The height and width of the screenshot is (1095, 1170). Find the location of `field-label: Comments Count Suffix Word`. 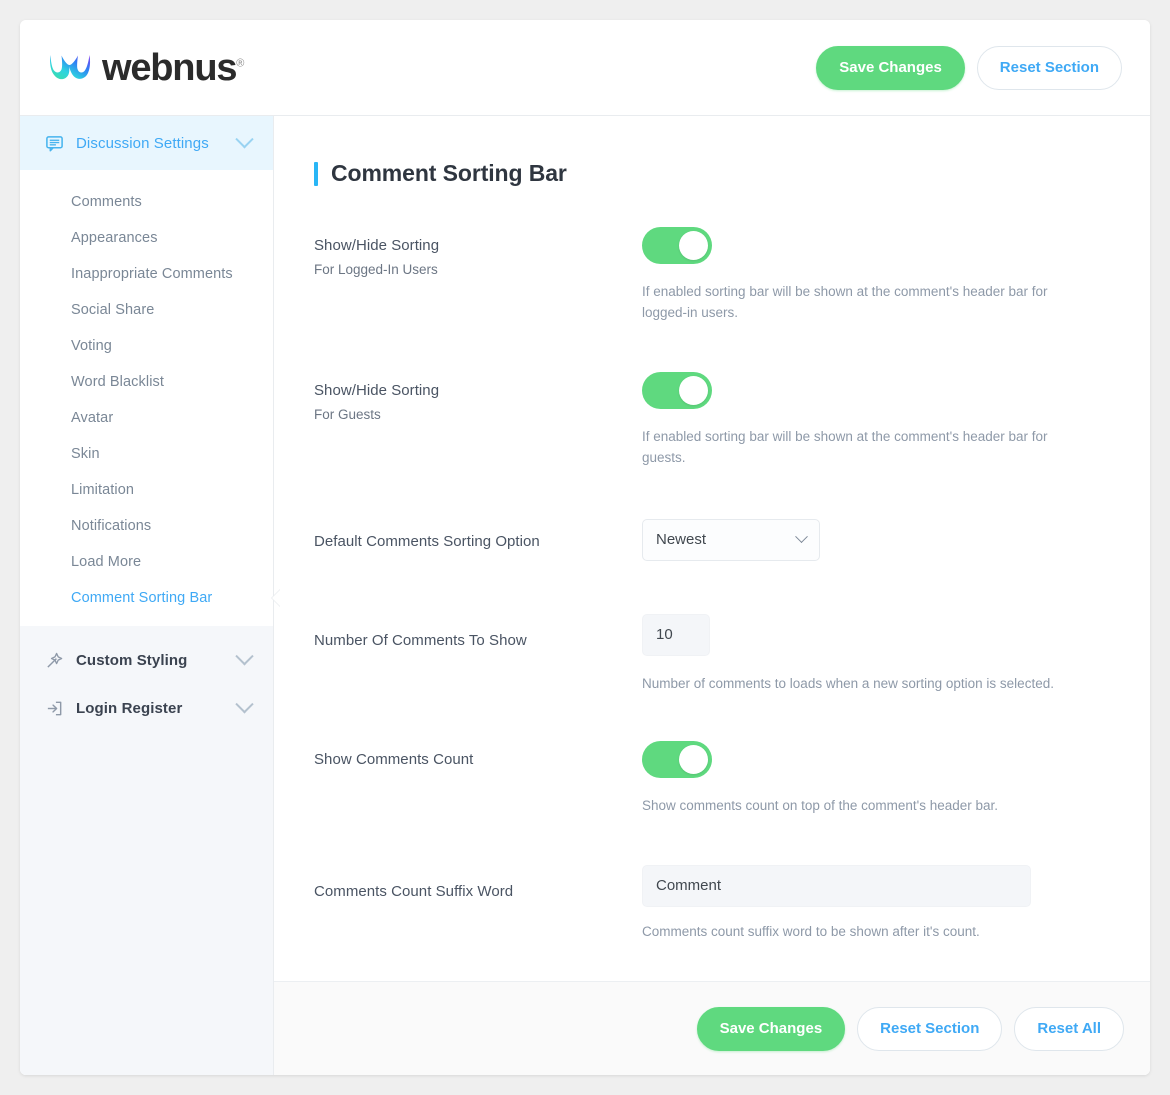

field-label: Comments Count Suffix Word is located at coordinates (414, 891).